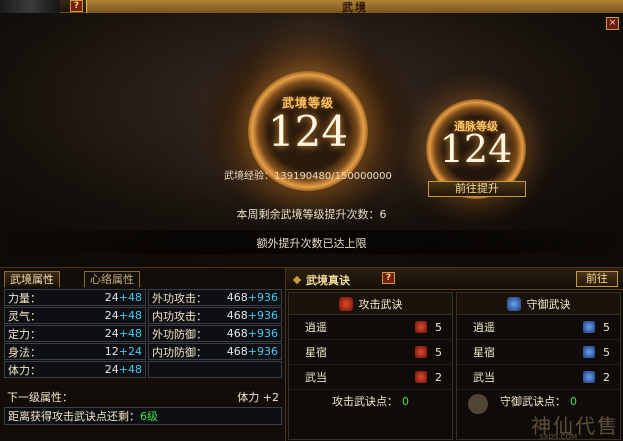  What do you see at coordinates (75, 369) in the screenshot?
I see `attribute-cell: 体力： 24+48` at bounding box center [75, 369].